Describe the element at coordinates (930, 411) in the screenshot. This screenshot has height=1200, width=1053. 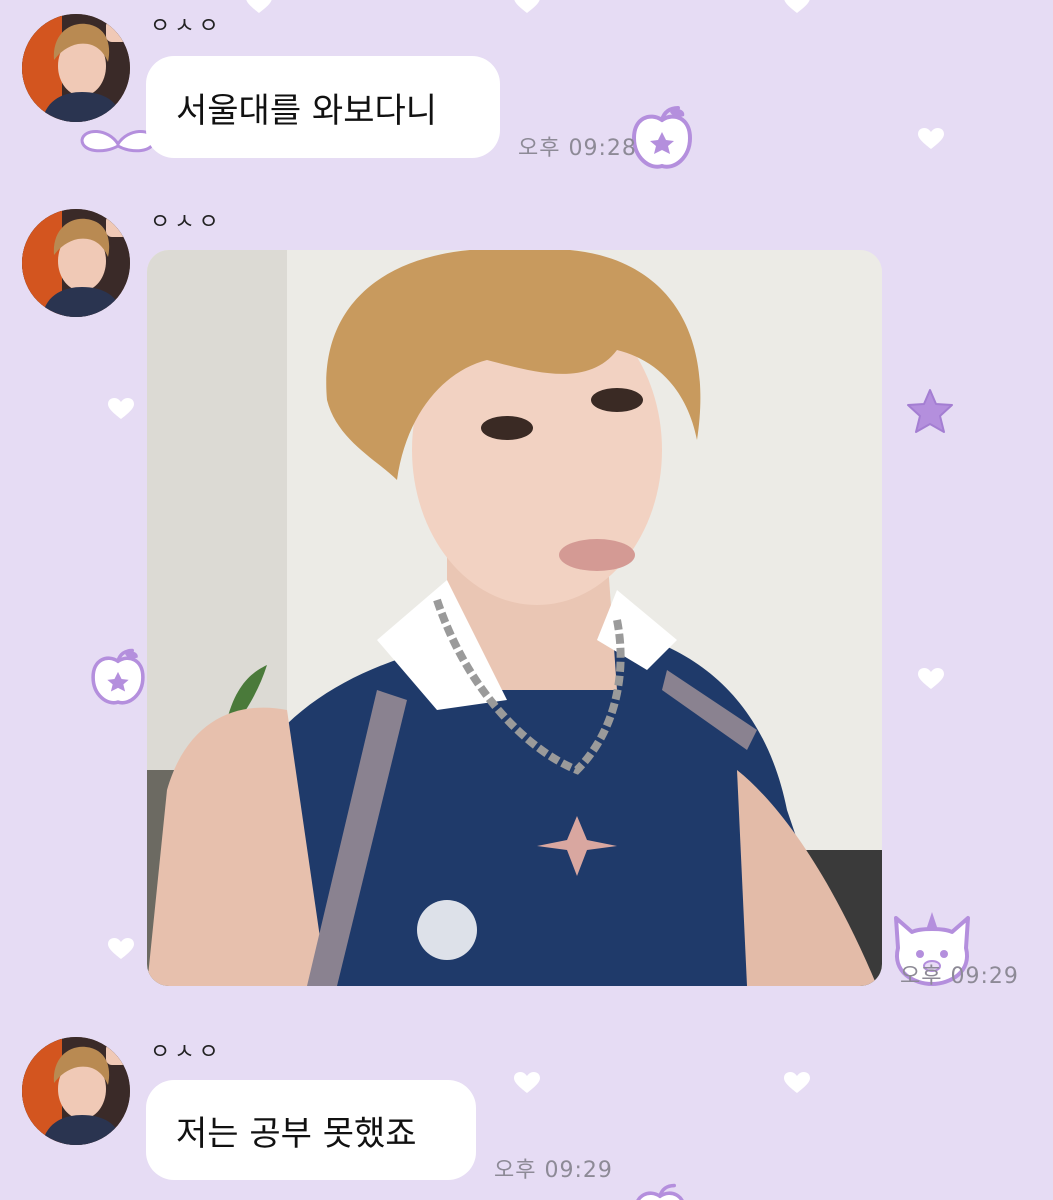
I see `star-icon` at that location.